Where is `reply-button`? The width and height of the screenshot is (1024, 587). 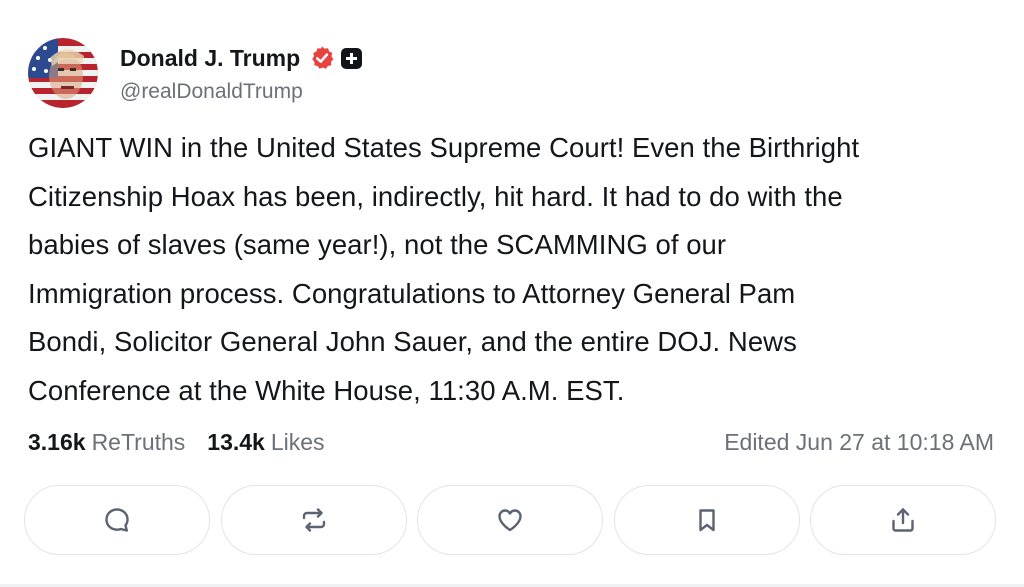
reply-button is located at coordinates (117, 520).